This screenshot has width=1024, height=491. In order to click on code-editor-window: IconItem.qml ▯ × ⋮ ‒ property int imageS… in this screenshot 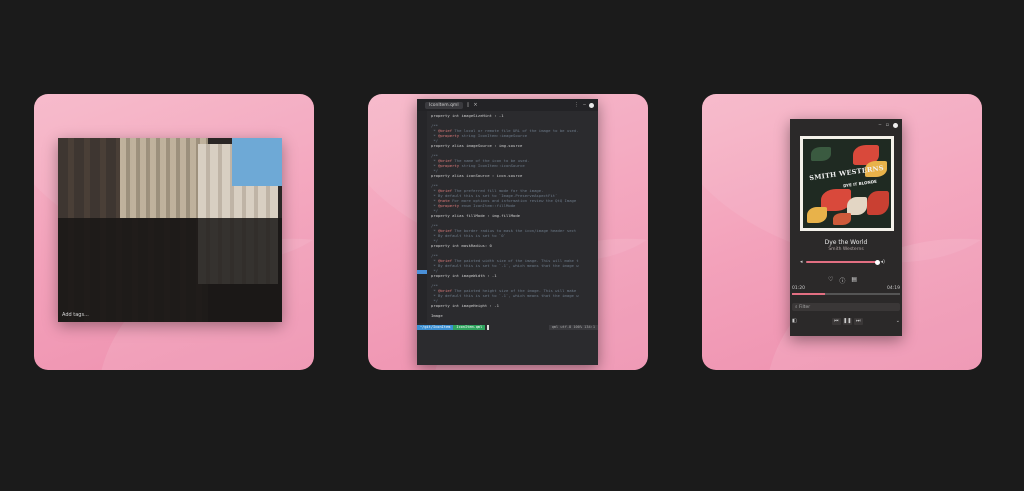, I will do `click(507, 232)`.